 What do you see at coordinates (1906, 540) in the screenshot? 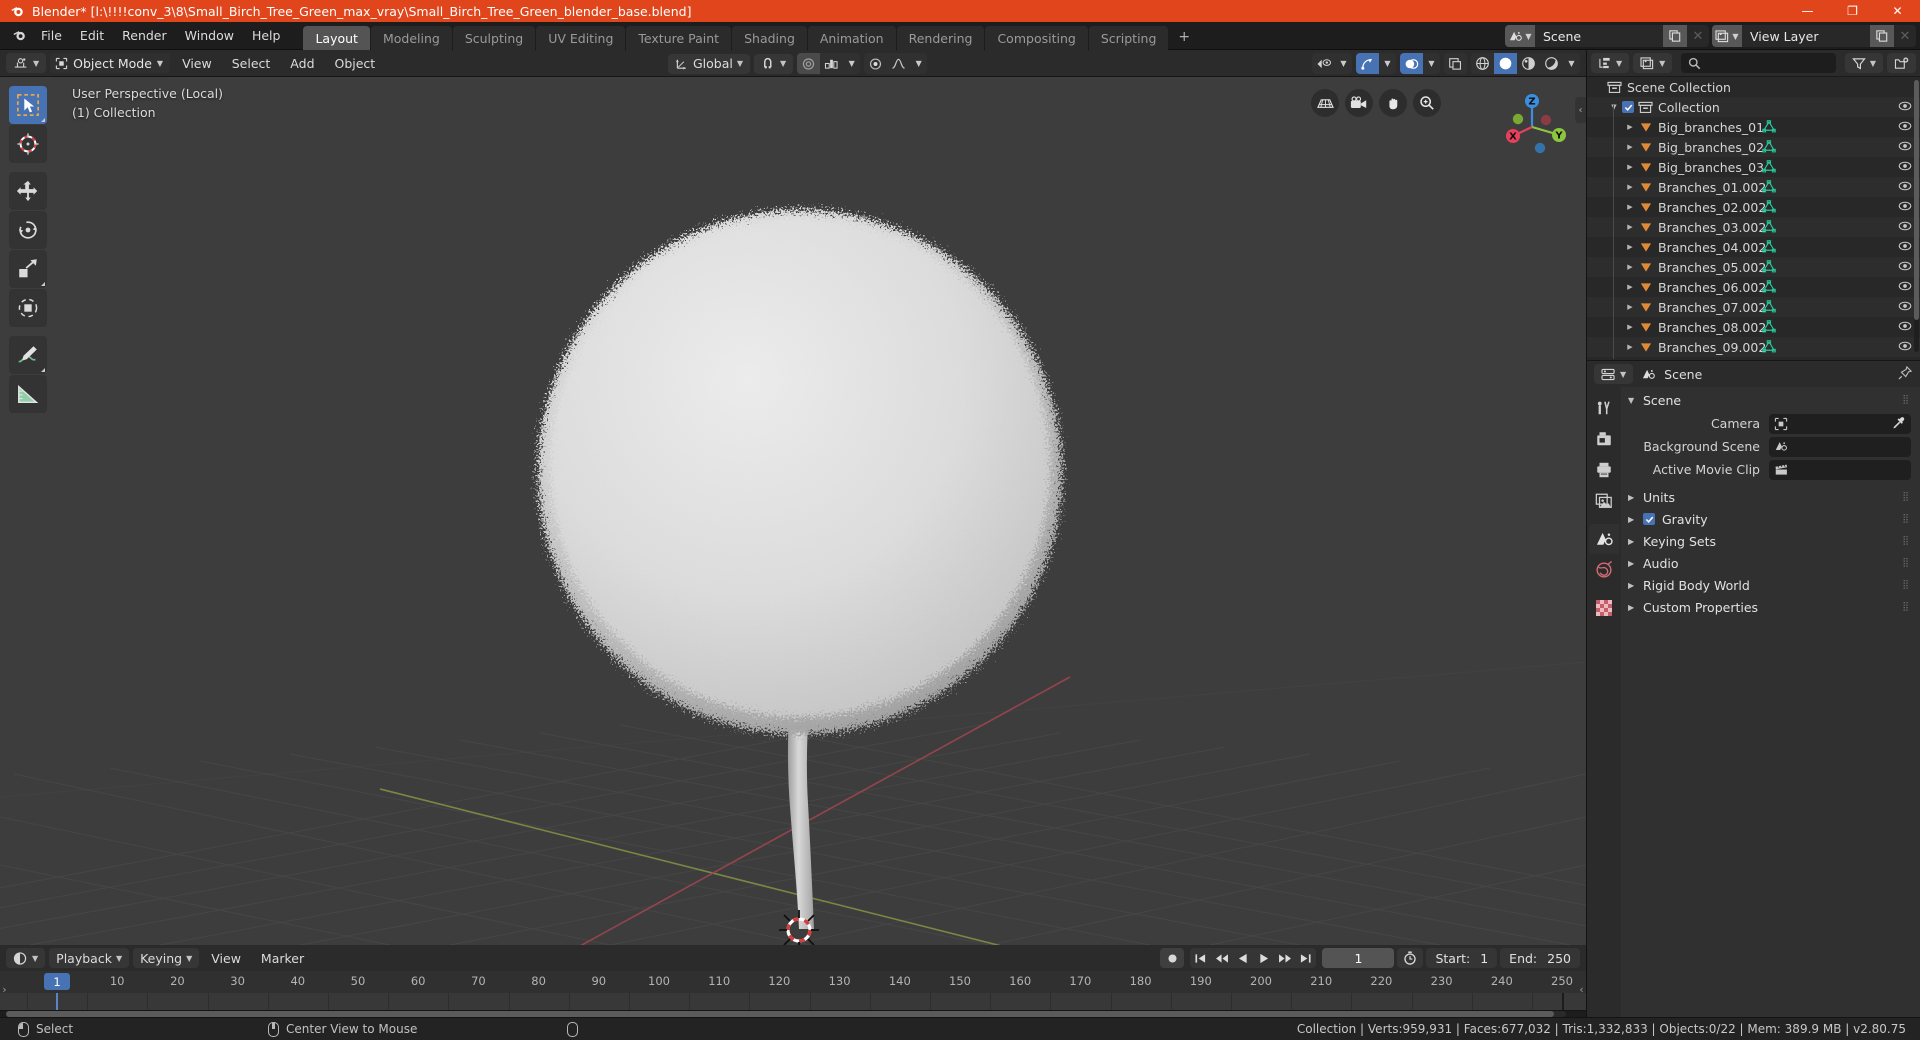
I see `panel-keying-sets-drag-dots: ⣿` at bounding box center [1906, 540].